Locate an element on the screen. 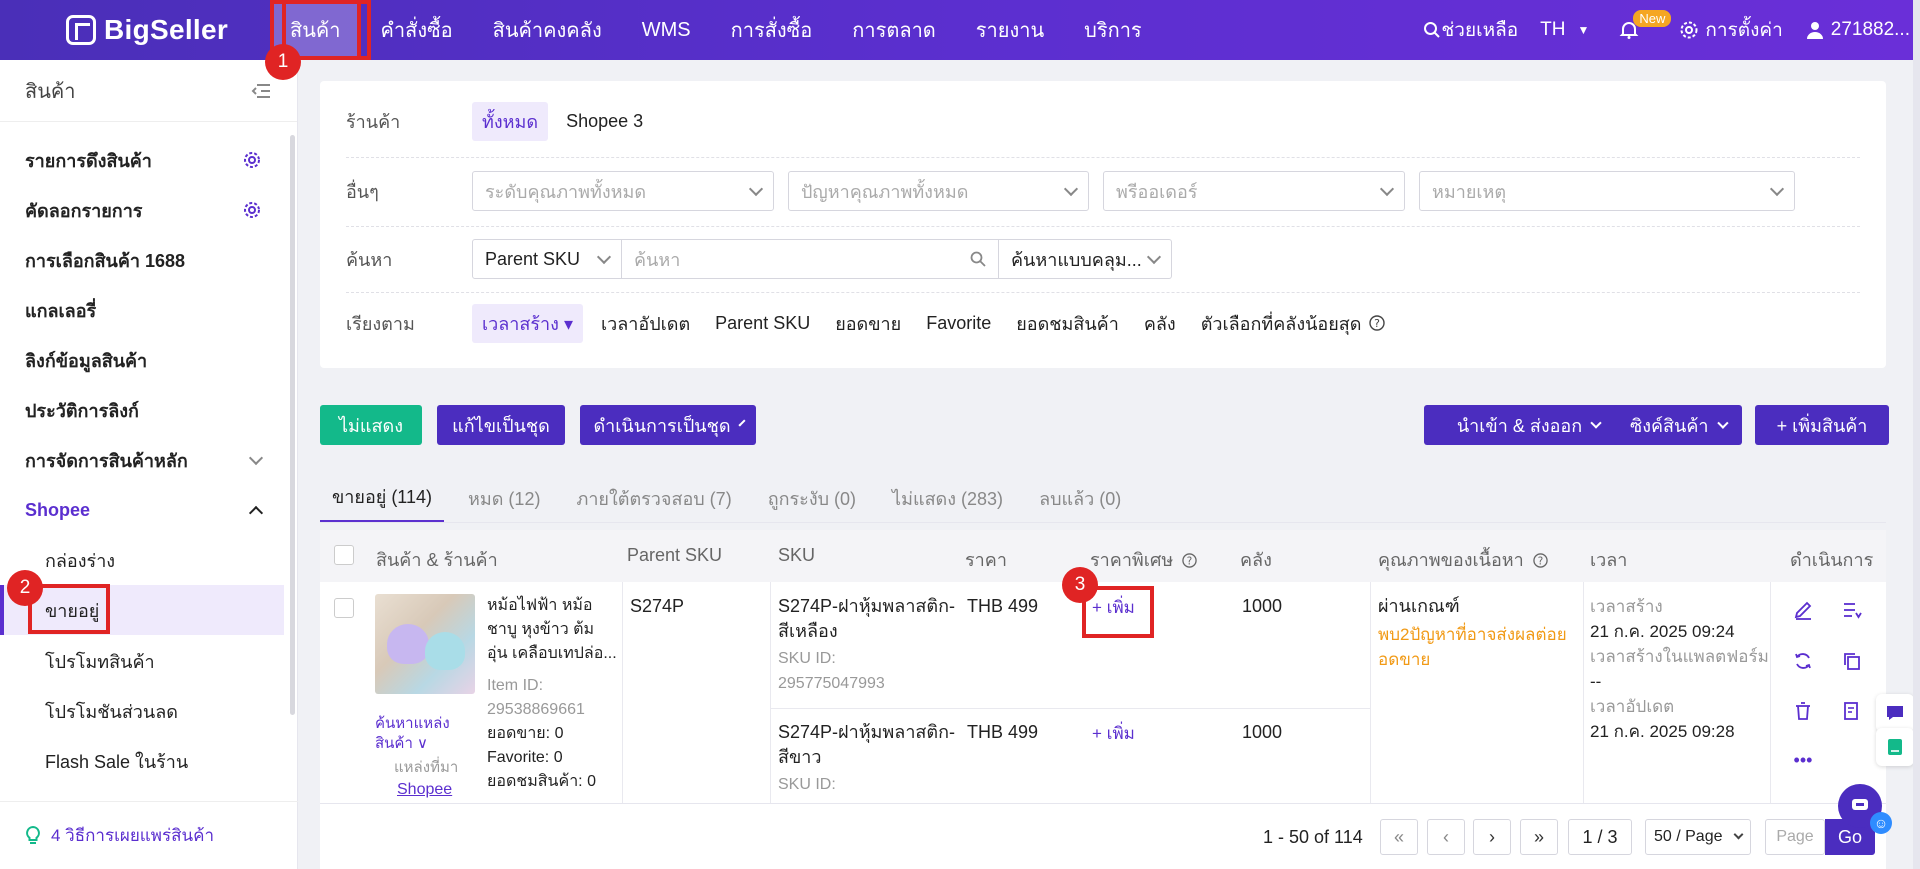  sidebar-group-shopee: Shopee is located at coordinates (148, 510).